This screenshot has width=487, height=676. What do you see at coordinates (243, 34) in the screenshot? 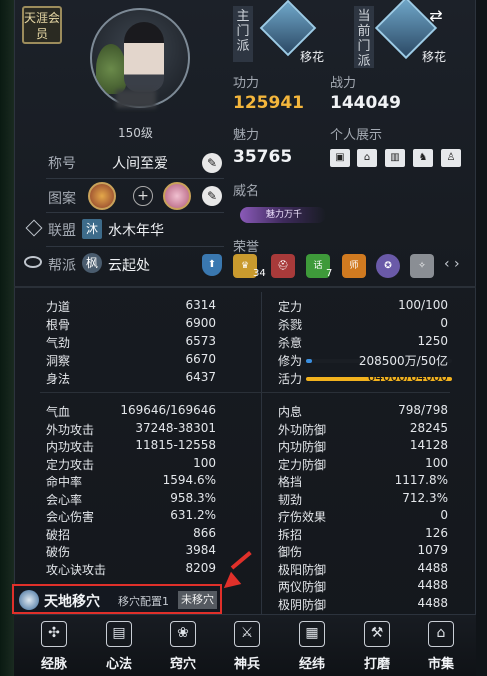
I see `main-school-label: 主门派` at bounding box center [243, 34].